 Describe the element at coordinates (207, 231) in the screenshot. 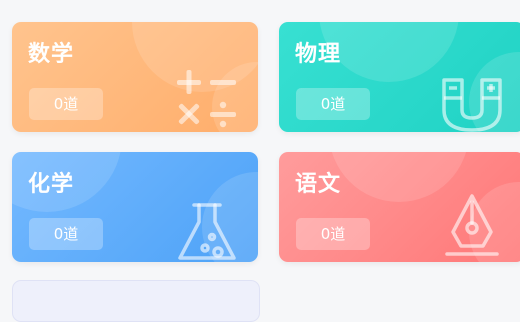

I see `flask-icon` at that location.